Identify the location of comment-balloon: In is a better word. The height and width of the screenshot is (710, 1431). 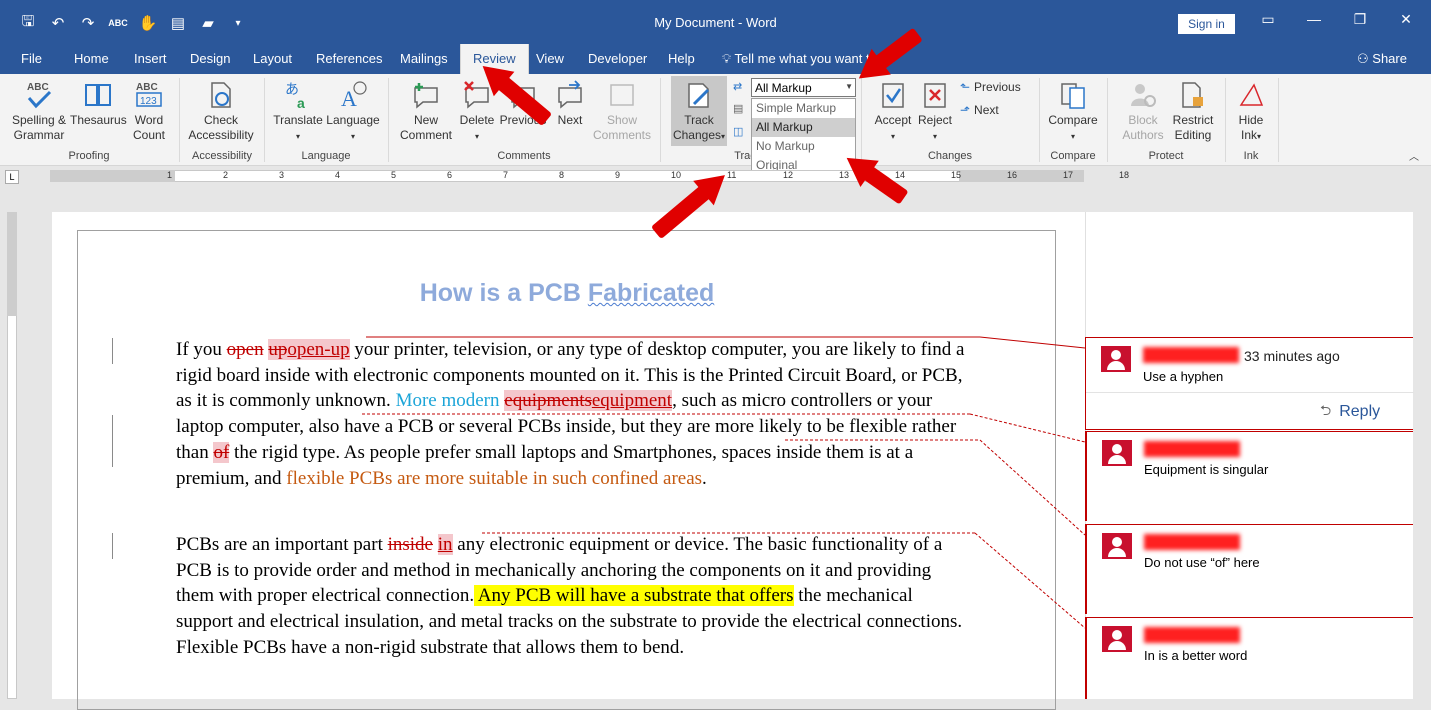
(1249, 658).